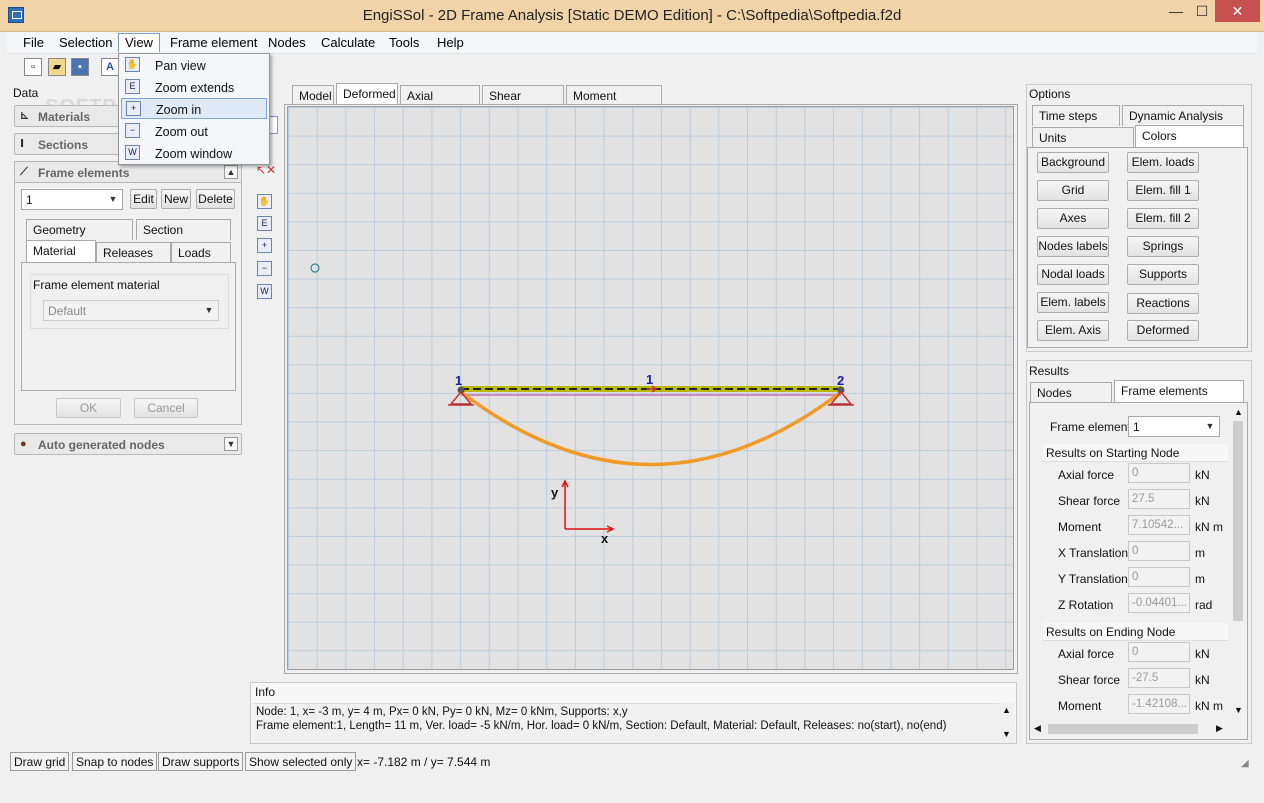  I want to click on tab-frame-elements: Frame elements, so click(1179, 391).